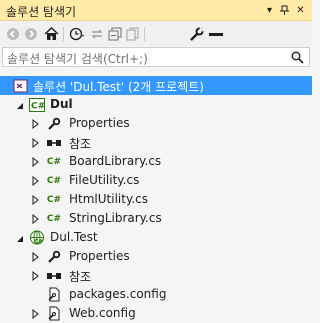 This screenshot has width=320, height=323. What do you see at coordinates (300, 10) in the screenshot?
I see `close-icon: ✕` at bounding box center [300, 10].